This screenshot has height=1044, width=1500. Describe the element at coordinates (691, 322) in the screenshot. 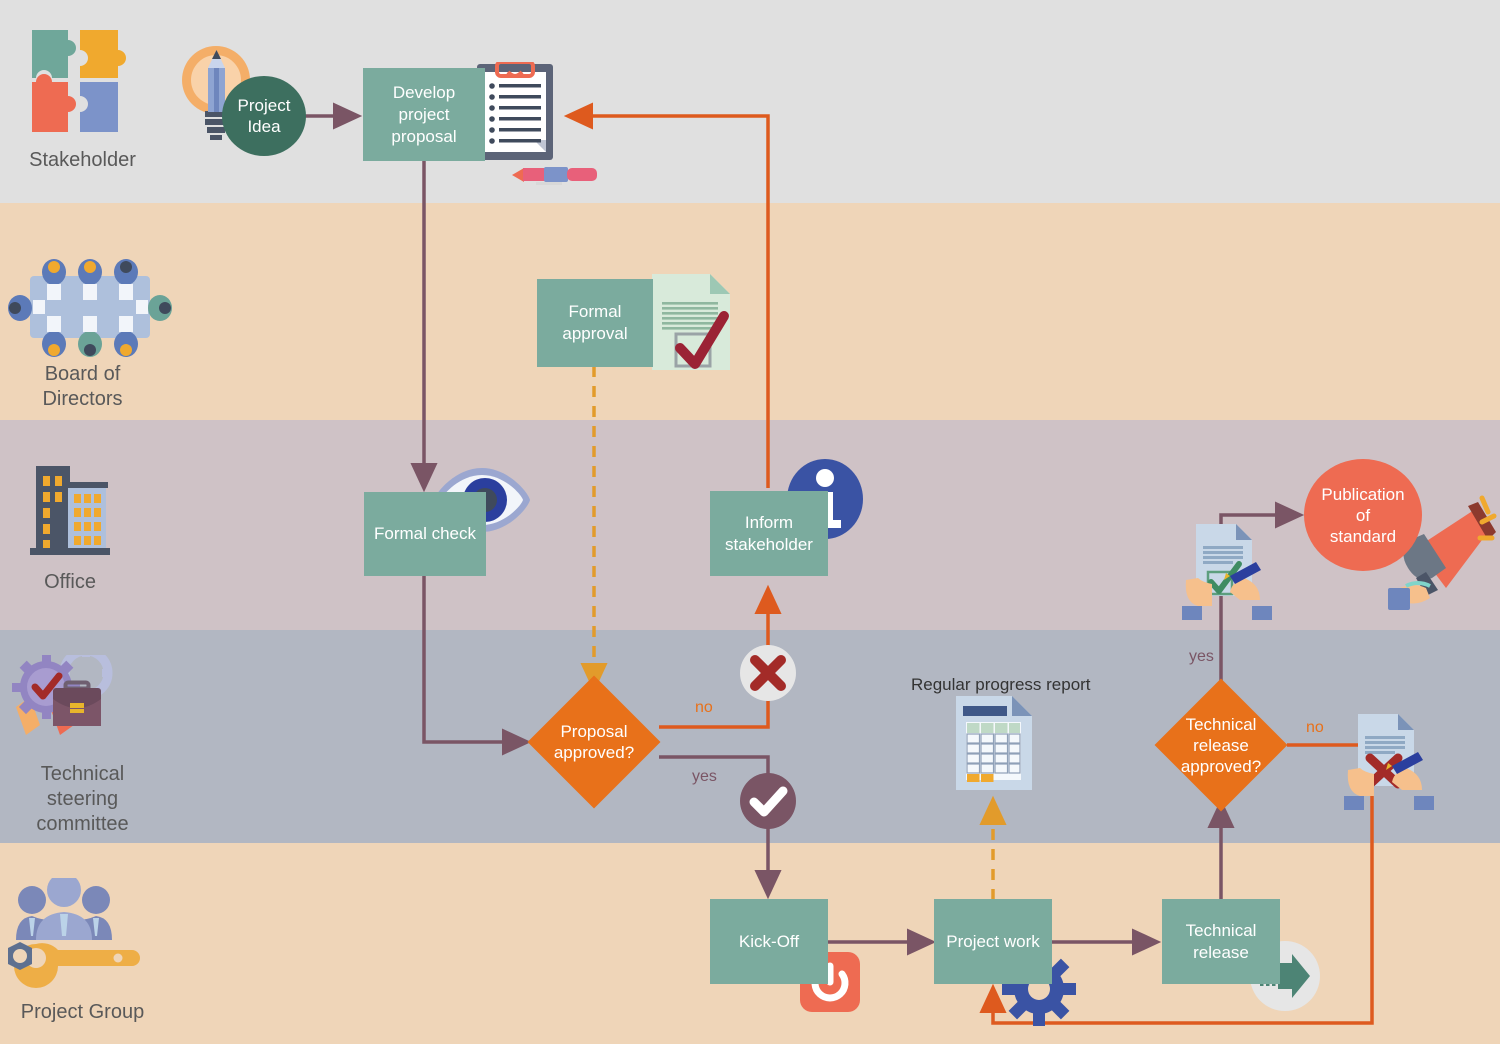

I see `approved-document-icon` at that location.